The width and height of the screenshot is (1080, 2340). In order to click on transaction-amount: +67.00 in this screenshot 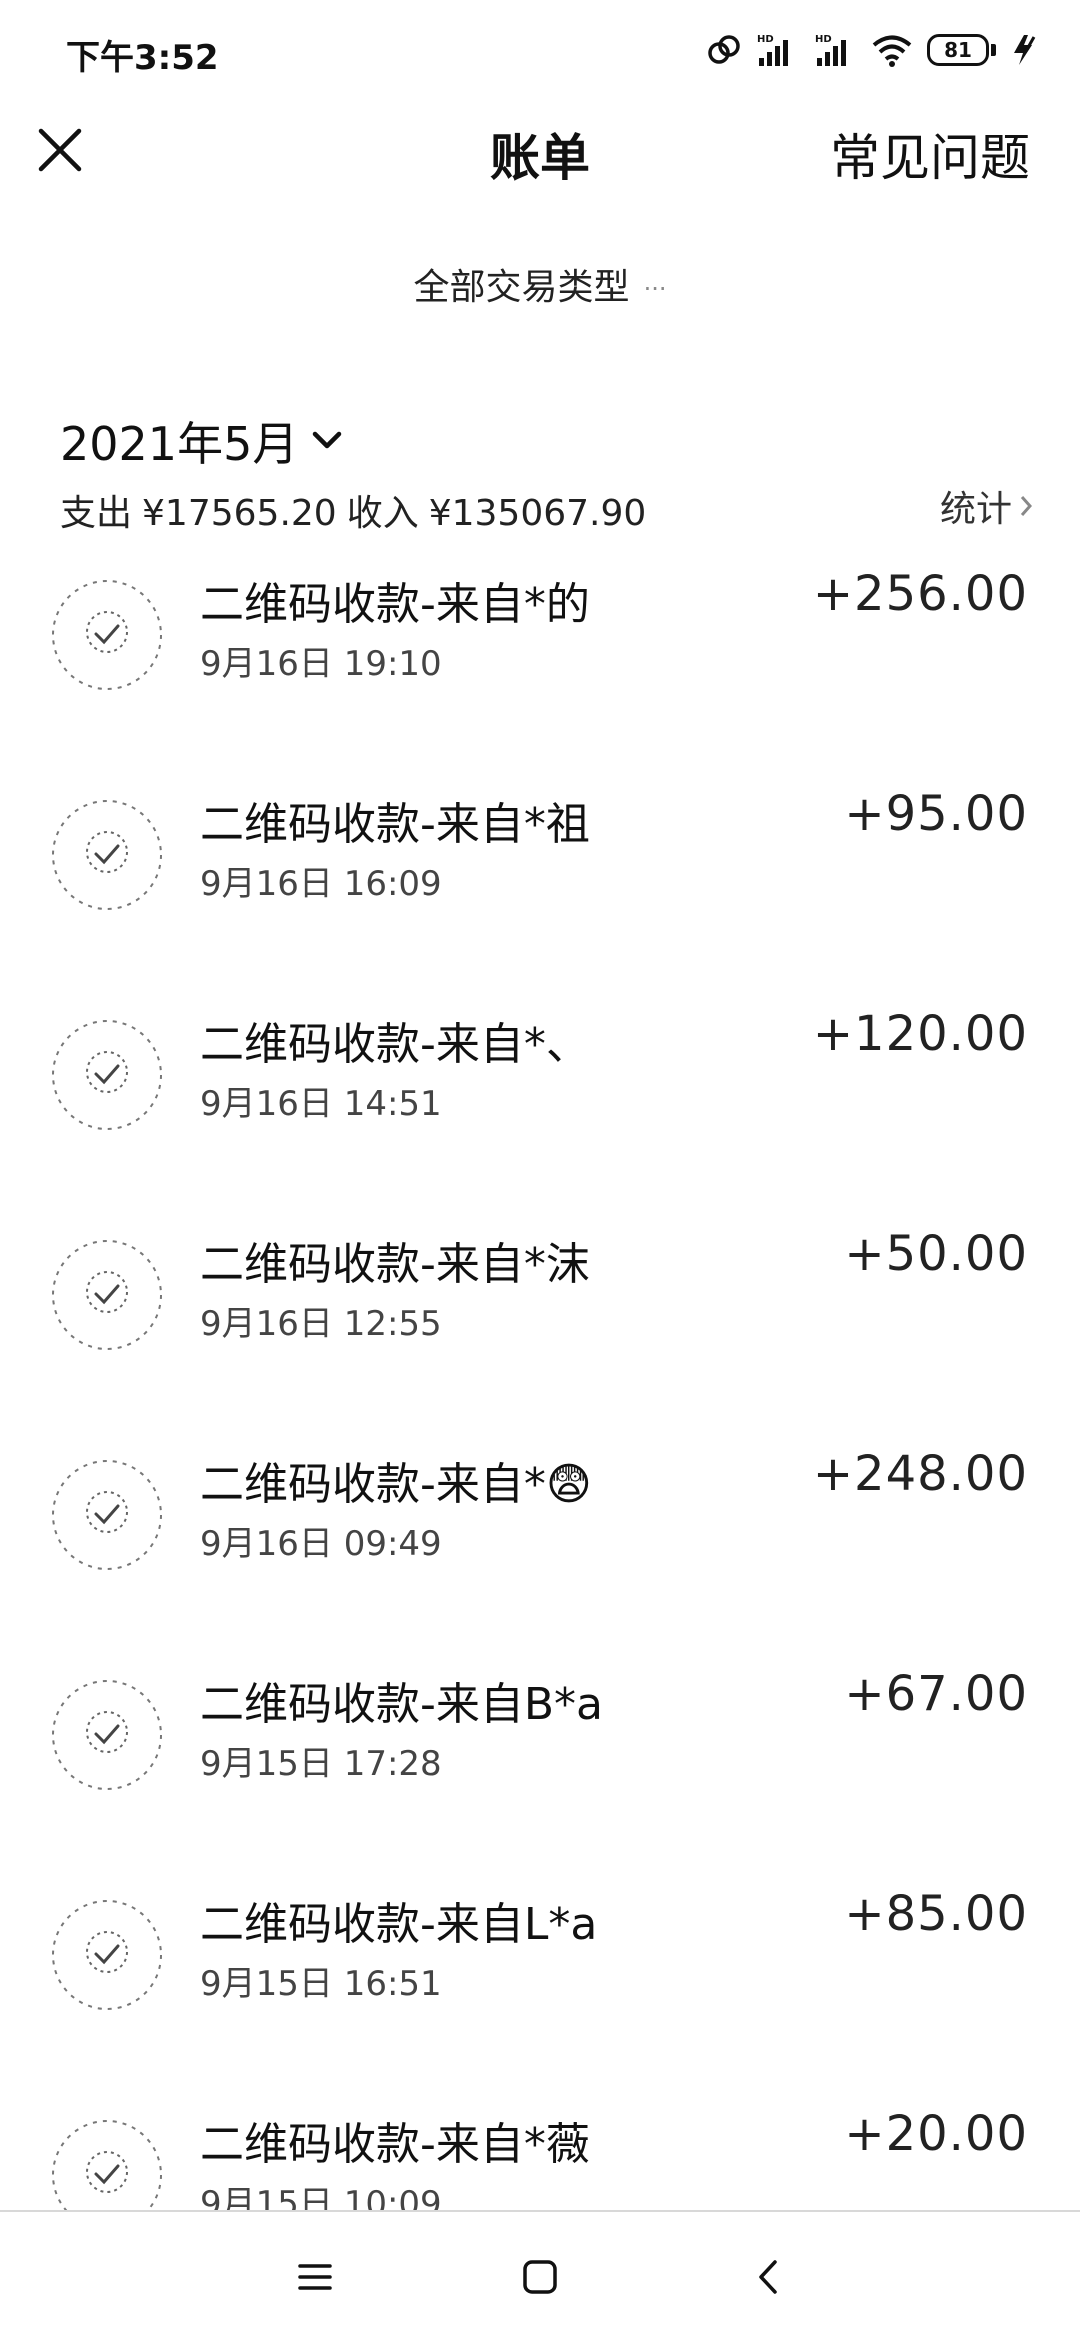, I will do `click(936, 1694)`.